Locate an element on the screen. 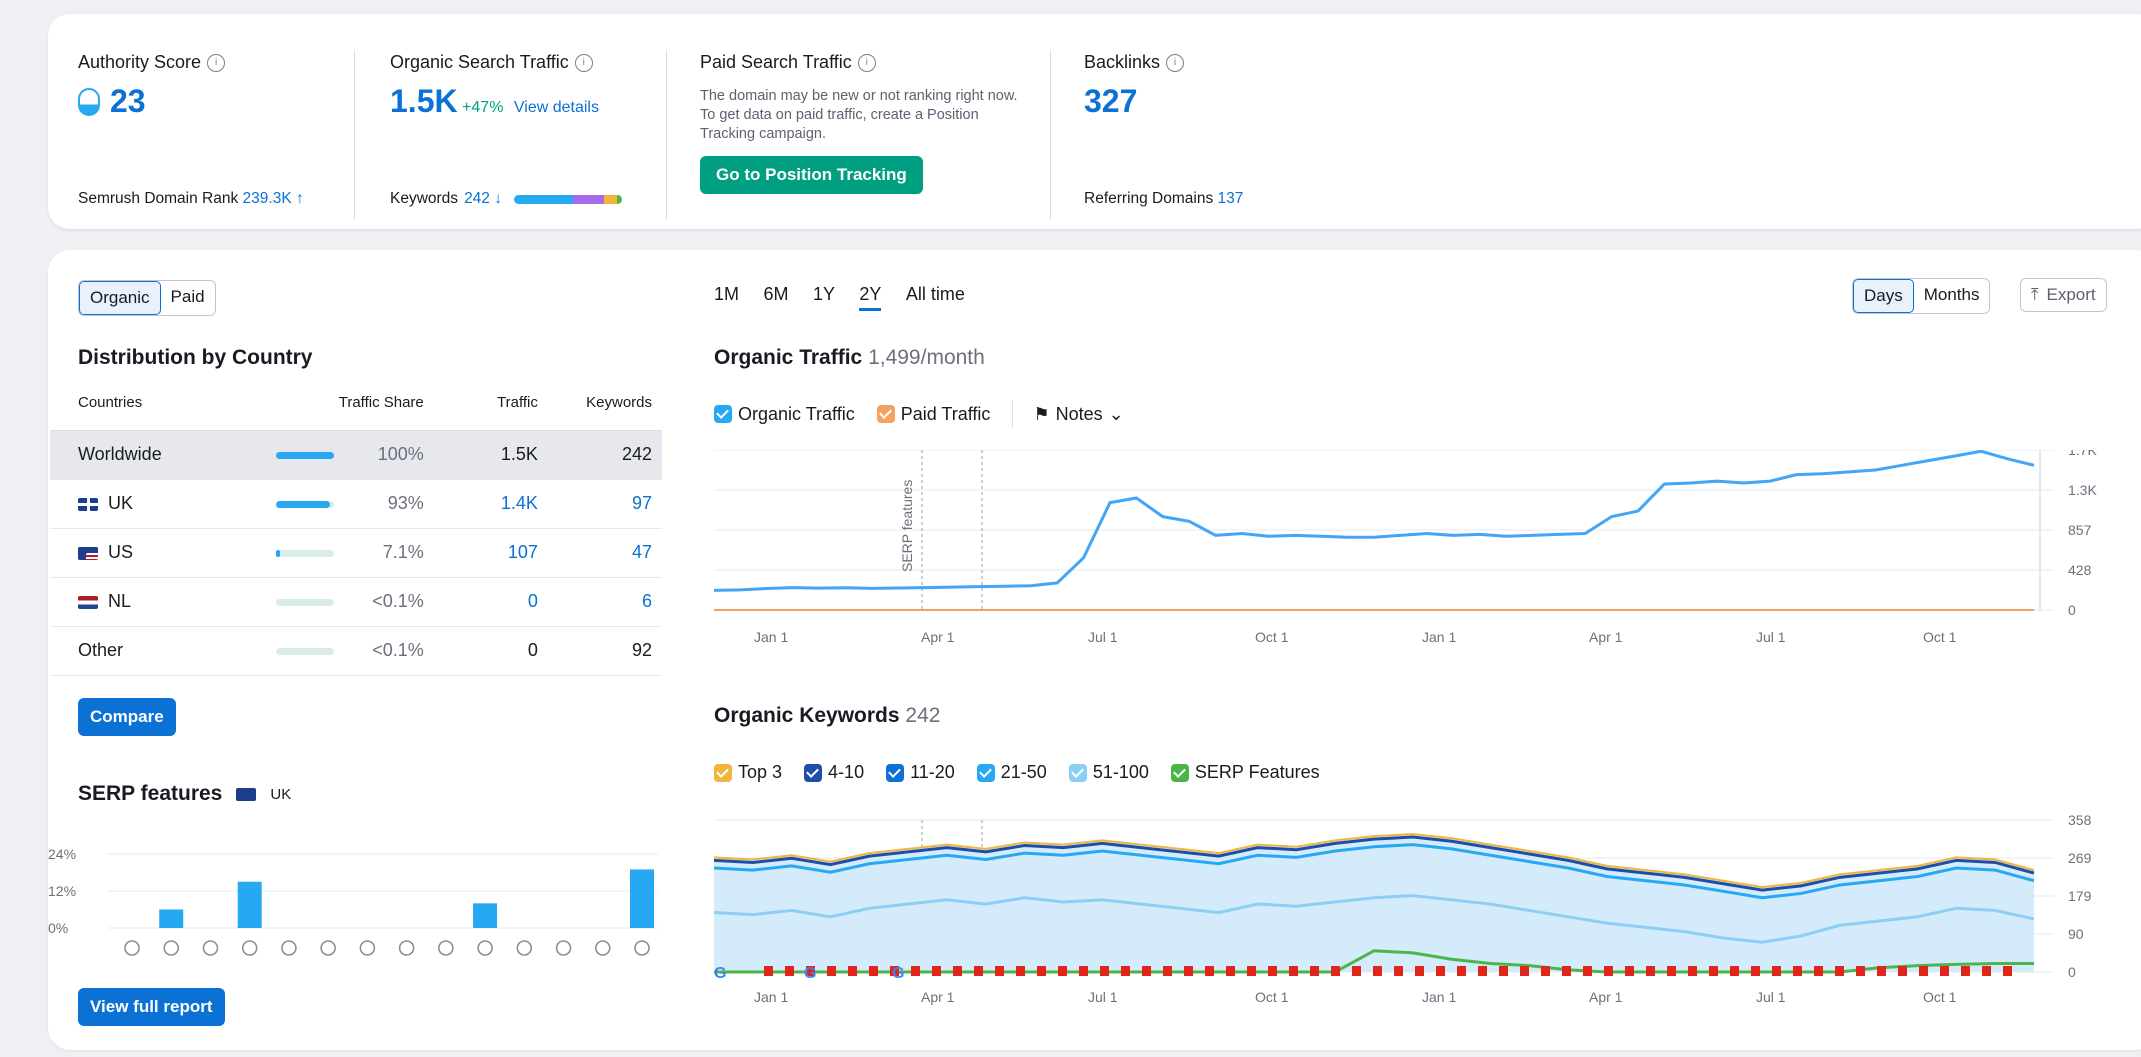 Image resolution: width=2141 pixels, height=1057 pixels. date-range-selector: 1M 6M 1Y 2Y All time is located at coordinates (849, 297).